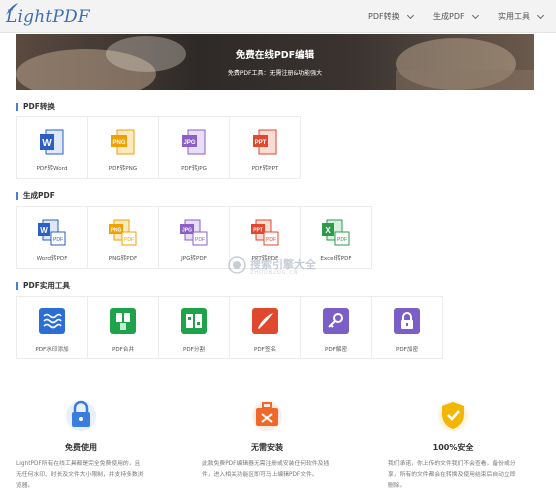  I want to click on watermark-subtext: ZHOUBLOG.CN, so click(274, 273).